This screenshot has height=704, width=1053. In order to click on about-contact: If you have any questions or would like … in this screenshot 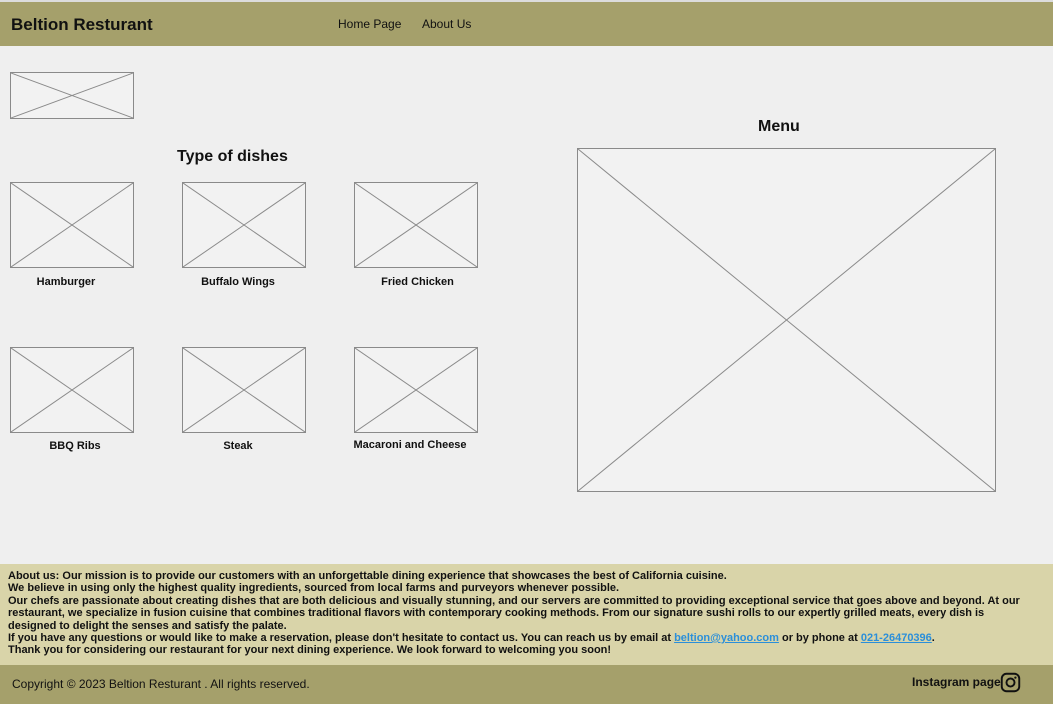, I will do `click(471, 638)`.